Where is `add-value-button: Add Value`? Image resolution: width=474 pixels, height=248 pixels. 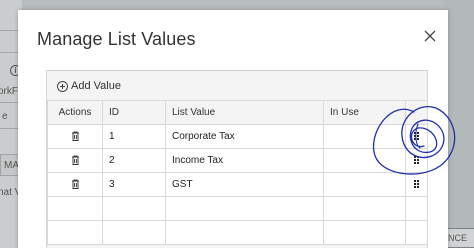 add-value-button: Add Value is located at coordinates (89, 86).